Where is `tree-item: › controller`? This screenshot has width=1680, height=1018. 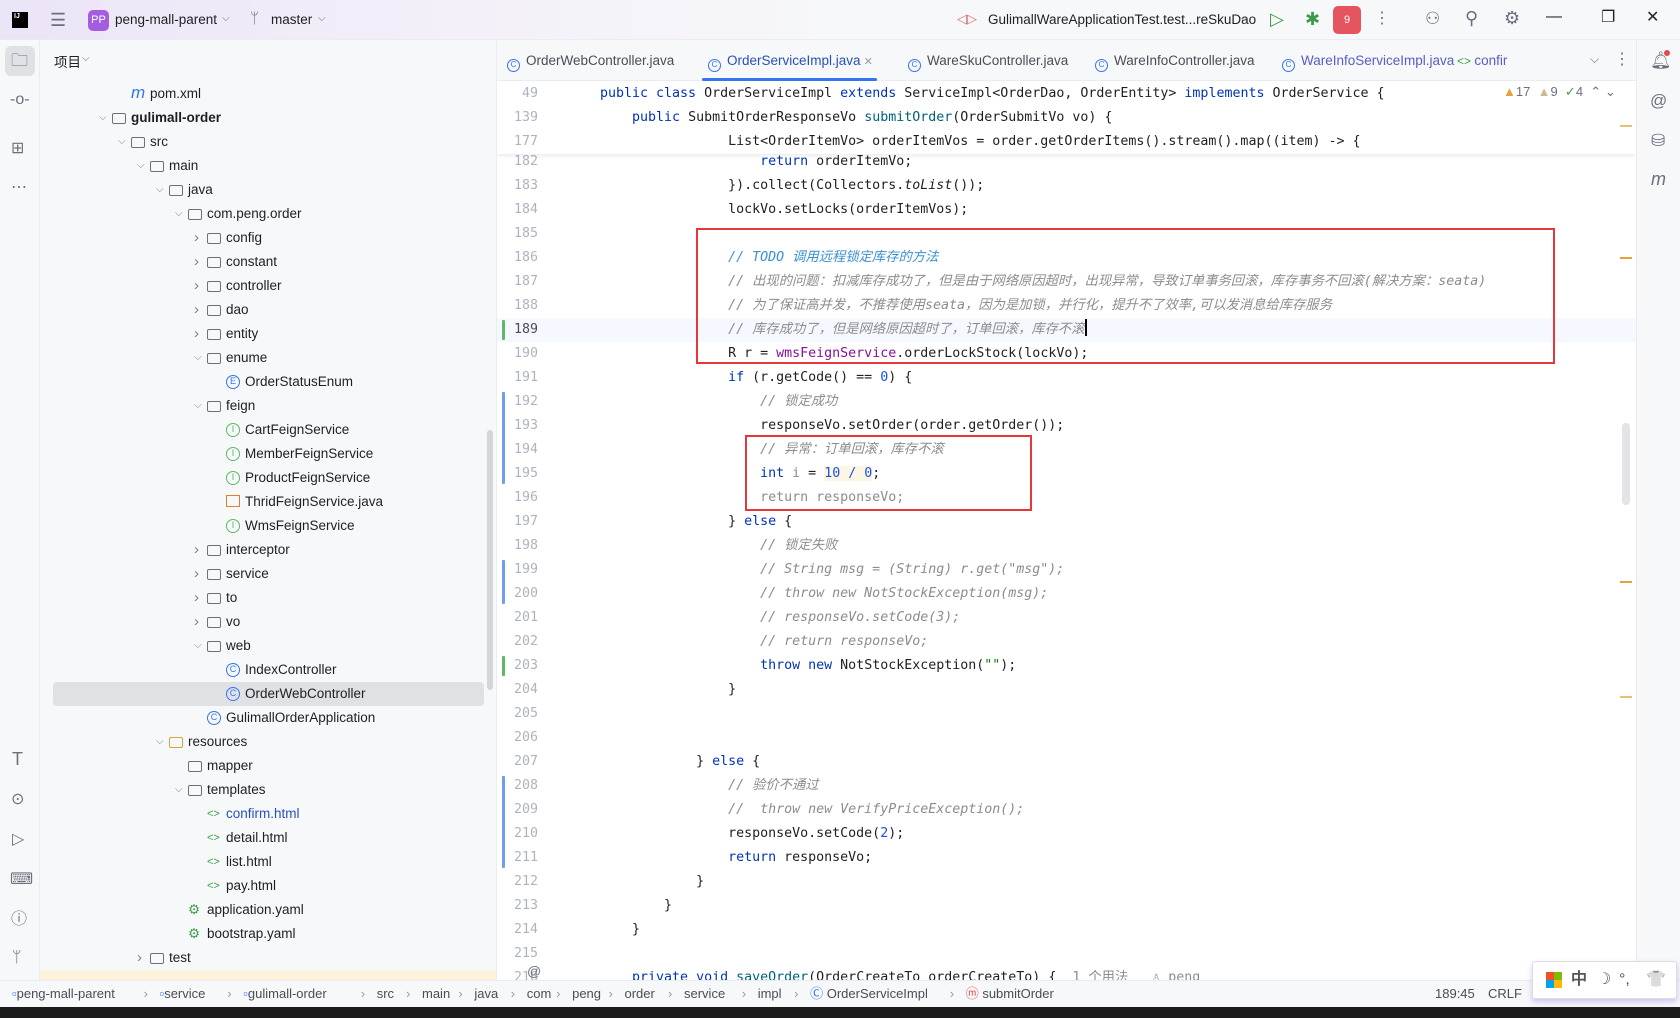 tree-item: › controller is located at coordinates (268, 286).